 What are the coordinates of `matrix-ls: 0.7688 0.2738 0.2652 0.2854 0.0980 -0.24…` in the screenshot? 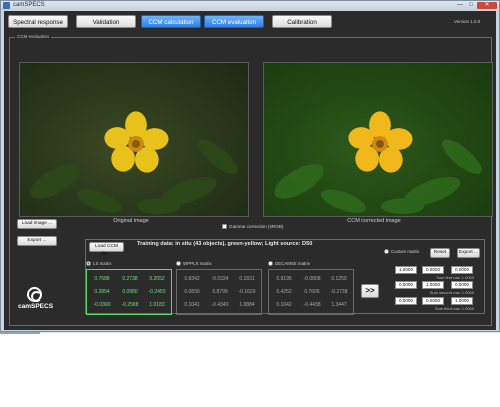 It's located at (129, 292).